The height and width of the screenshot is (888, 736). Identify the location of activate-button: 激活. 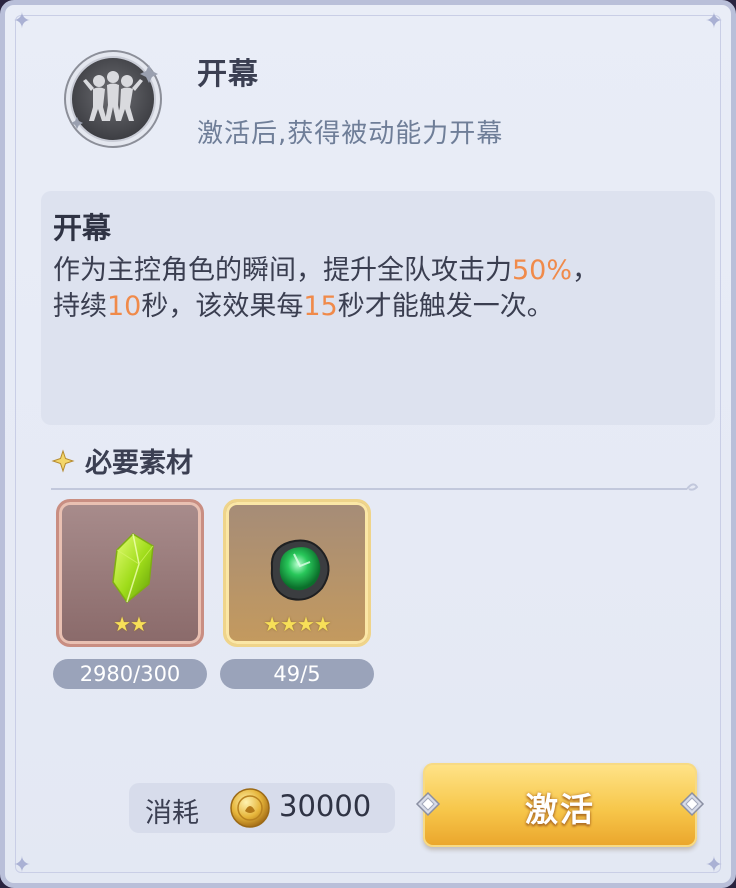
(560, 805).